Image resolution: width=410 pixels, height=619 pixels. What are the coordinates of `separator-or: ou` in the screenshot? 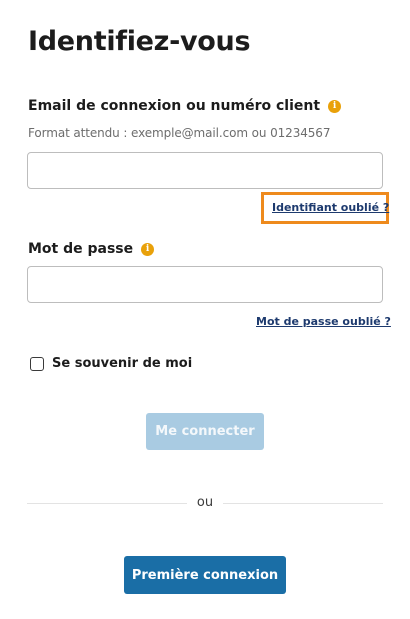 It's located at (205, 502).